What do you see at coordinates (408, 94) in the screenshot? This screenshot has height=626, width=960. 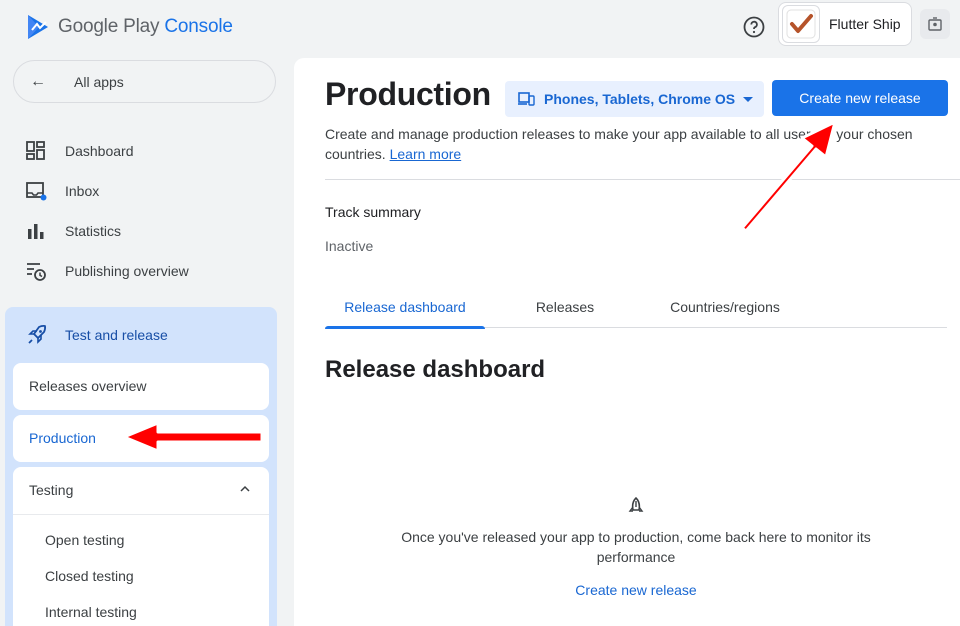 I see `page-title: Production` at bounding box center [408, 94].